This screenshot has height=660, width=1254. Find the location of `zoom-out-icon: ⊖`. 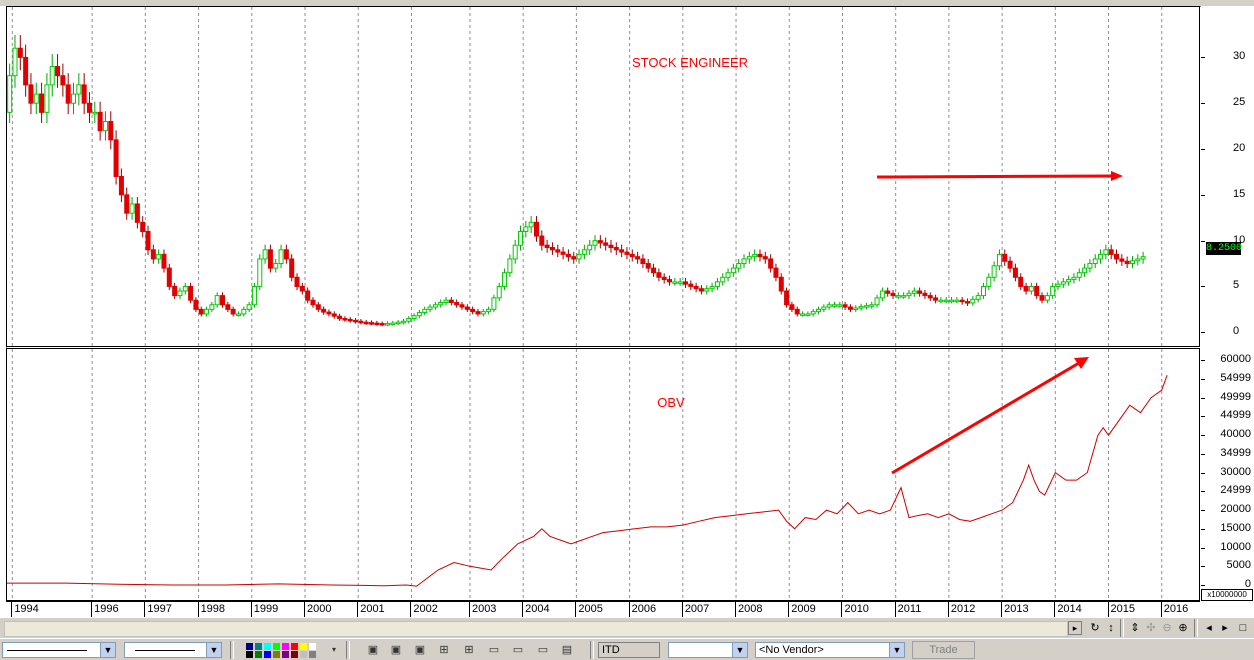

zoom-out-icon: ⊖ is located at coordinates (1167, 628).